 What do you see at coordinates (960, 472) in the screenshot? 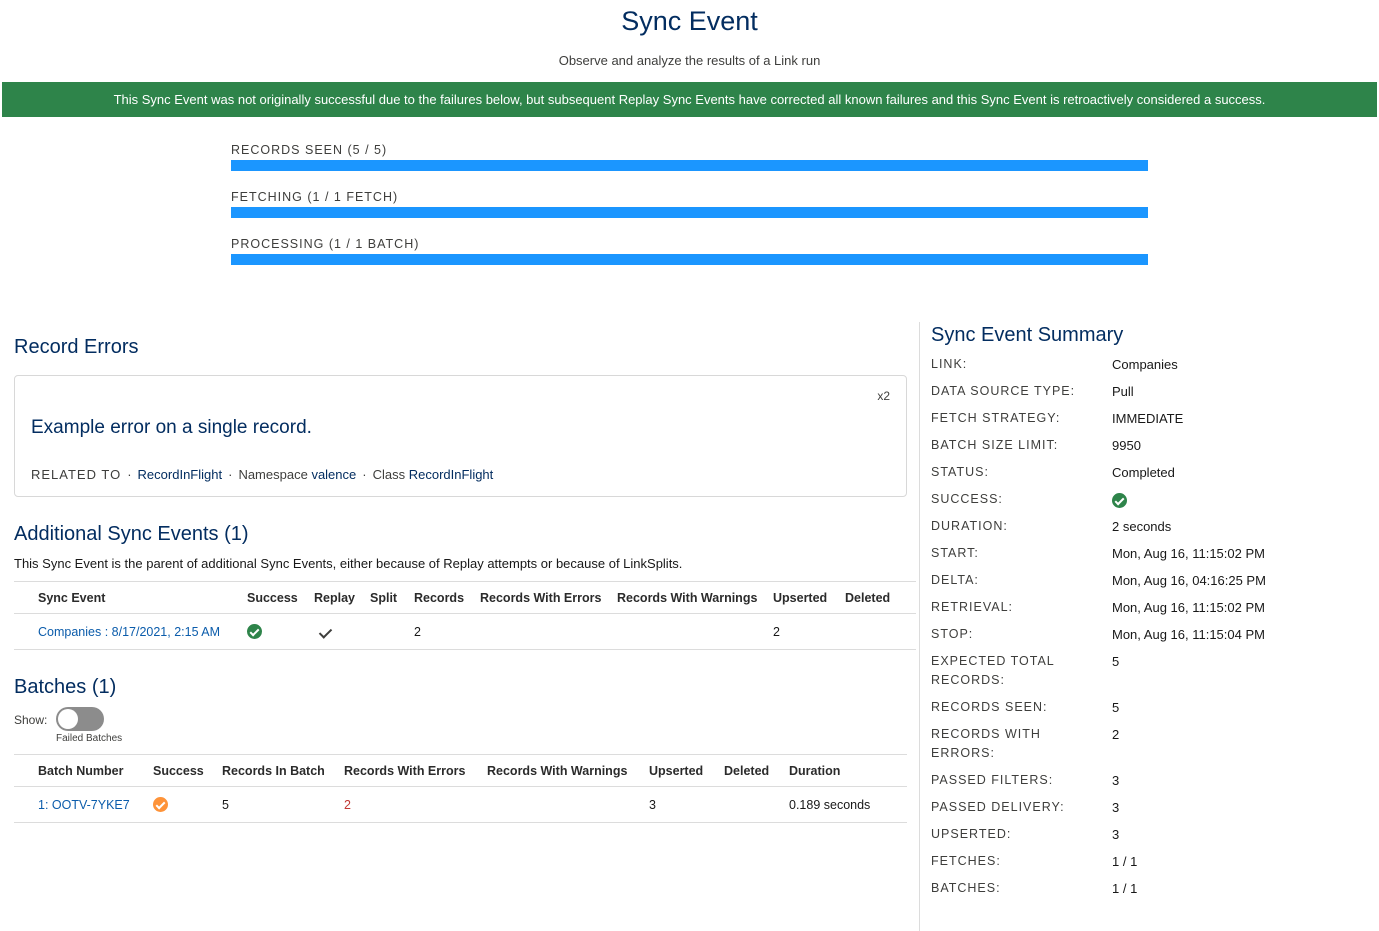
I see `summary-key: STATUS:` at bounding box center [960, 472].